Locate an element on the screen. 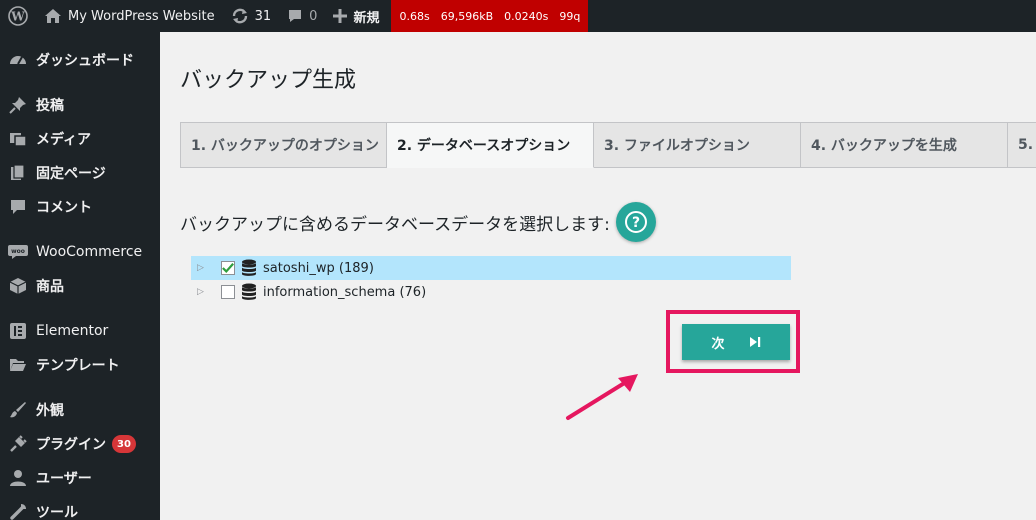  sidebar-item-posts: 投稿 is located at coordinates (80, 105).